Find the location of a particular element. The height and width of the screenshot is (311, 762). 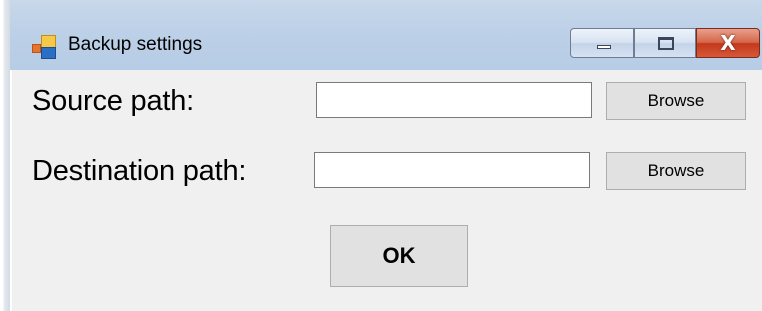

caption-buttons: X is located at coordinates (665, 44).